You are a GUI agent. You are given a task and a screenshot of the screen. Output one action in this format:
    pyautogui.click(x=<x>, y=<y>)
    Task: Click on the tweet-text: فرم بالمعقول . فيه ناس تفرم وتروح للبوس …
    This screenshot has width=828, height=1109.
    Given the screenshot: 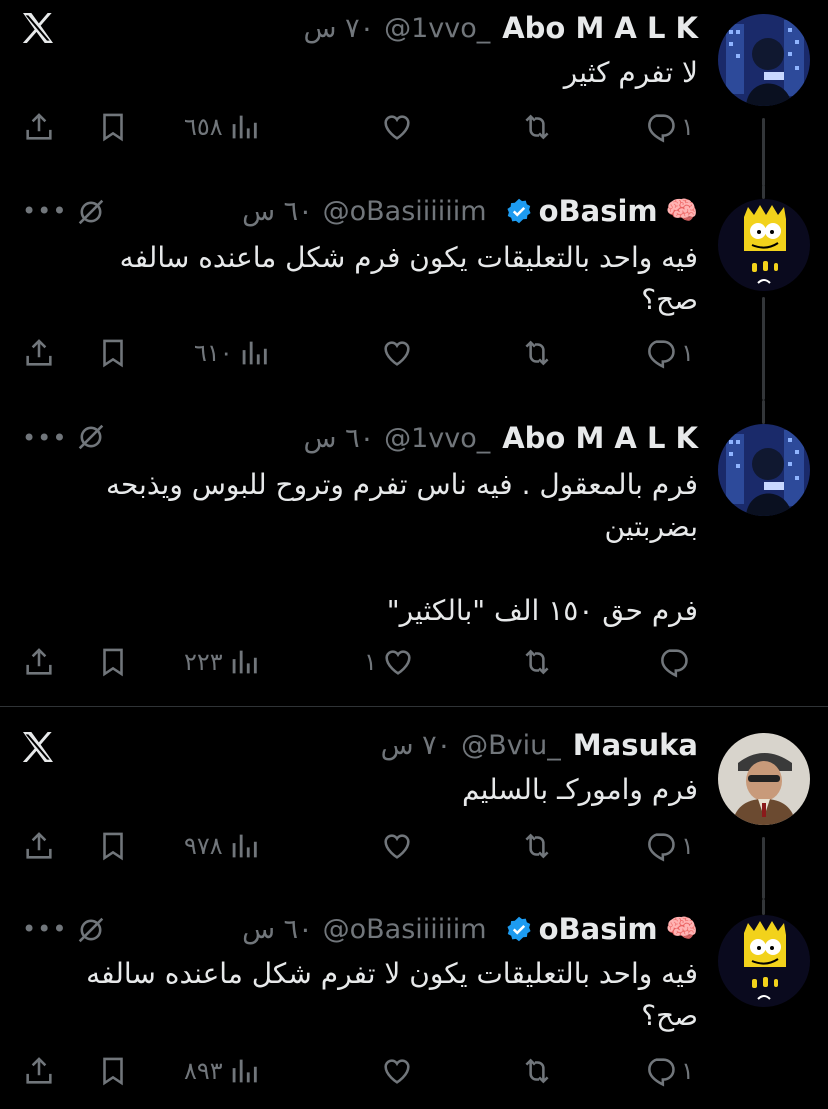 What is the action you would take?
    pyautogui.click(x=401, y=547)
    